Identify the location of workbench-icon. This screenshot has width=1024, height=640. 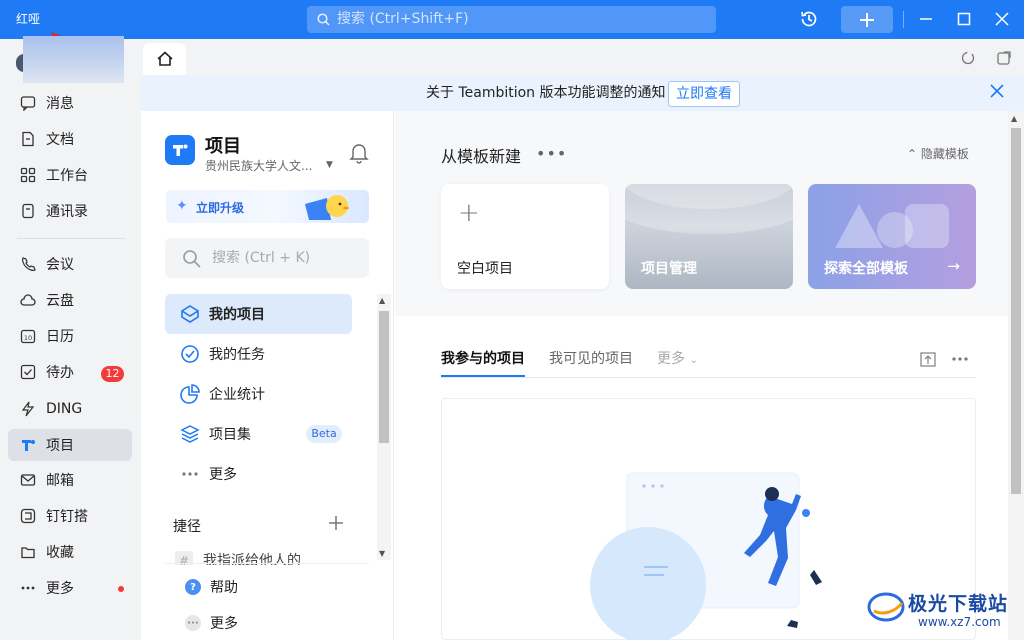
(28, 175).